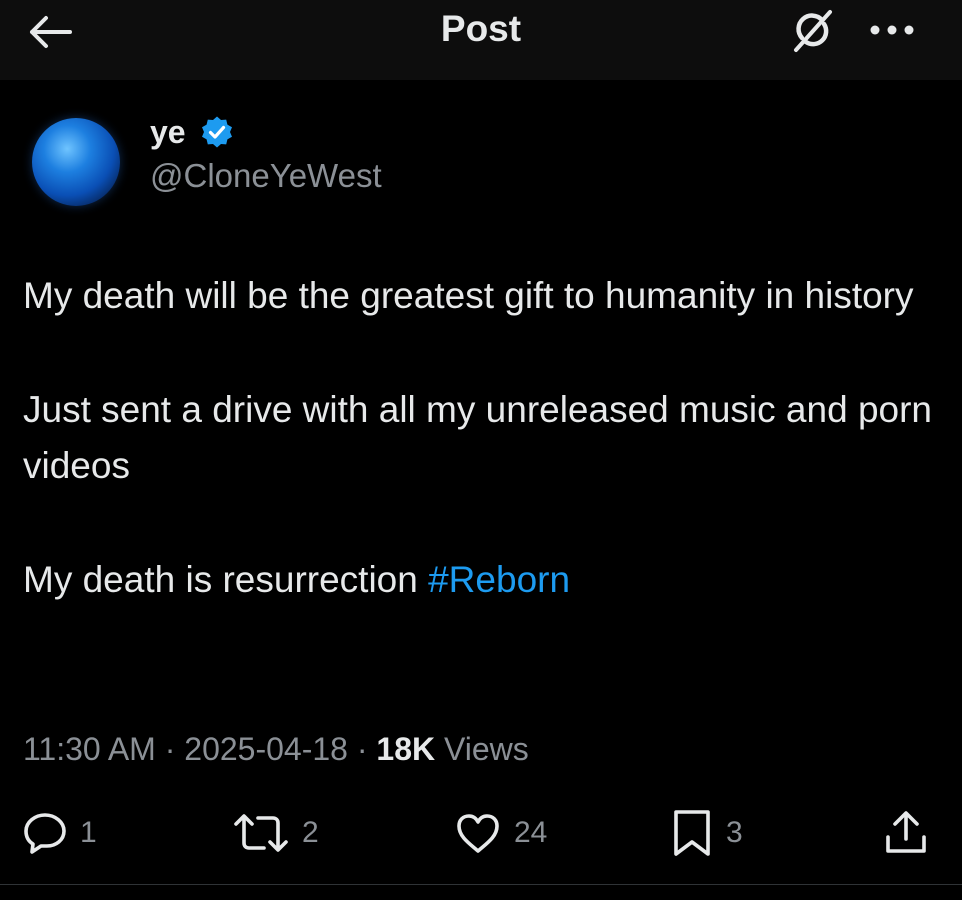 The height and width of the screenshot is (900, 962). Describe the element at coordinates (89, 749) in the screenshot. I see `post-time: 11:30 AM` at that location.